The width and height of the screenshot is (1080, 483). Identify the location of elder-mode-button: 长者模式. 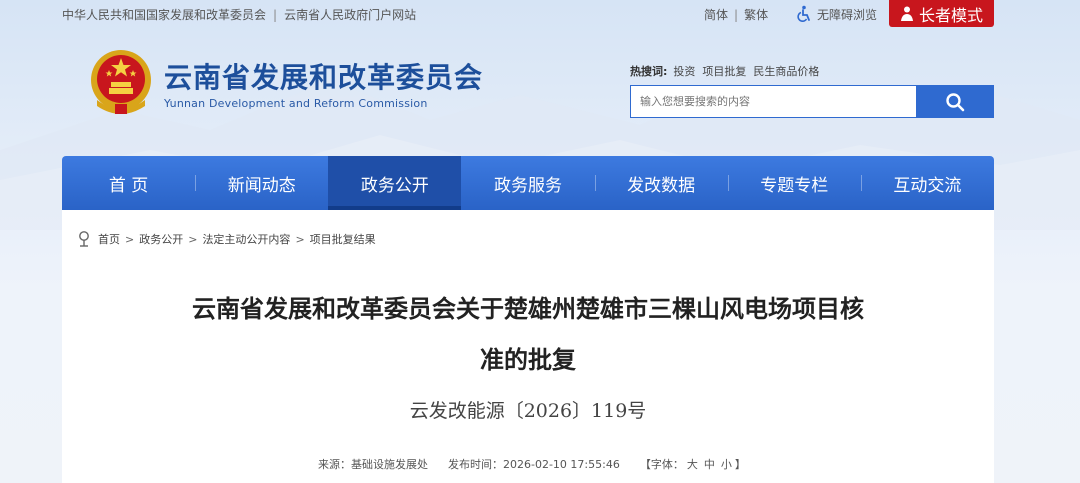
(941, 13).